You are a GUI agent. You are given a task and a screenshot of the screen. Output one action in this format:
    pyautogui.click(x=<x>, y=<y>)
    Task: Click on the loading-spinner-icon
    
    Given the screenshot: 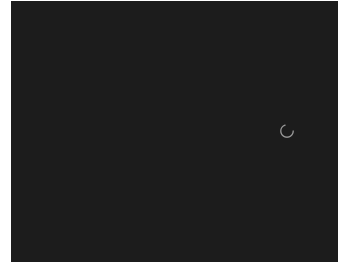 What is the action you would take?
    pyautogui.click(x=287, y=131)
    